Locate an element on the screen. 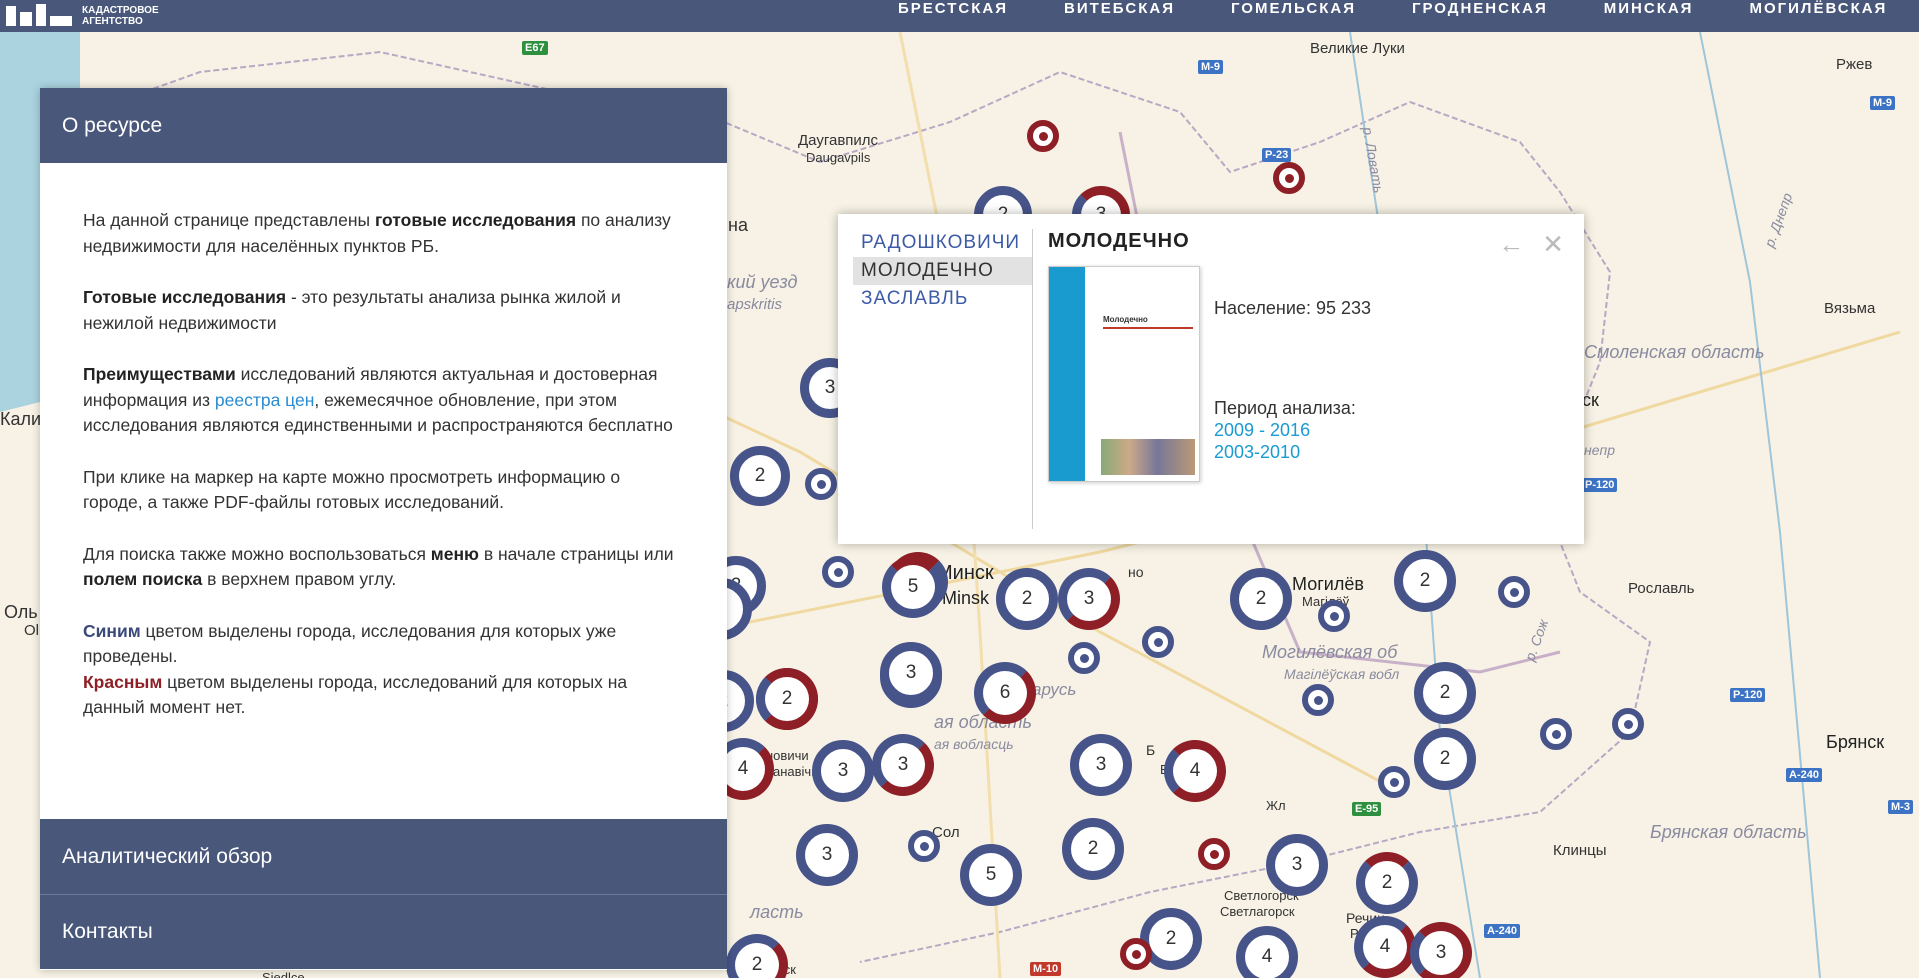  nav-gomel: ГОМЕЛЬСКАЯ is located at coordinates (1293, 16).